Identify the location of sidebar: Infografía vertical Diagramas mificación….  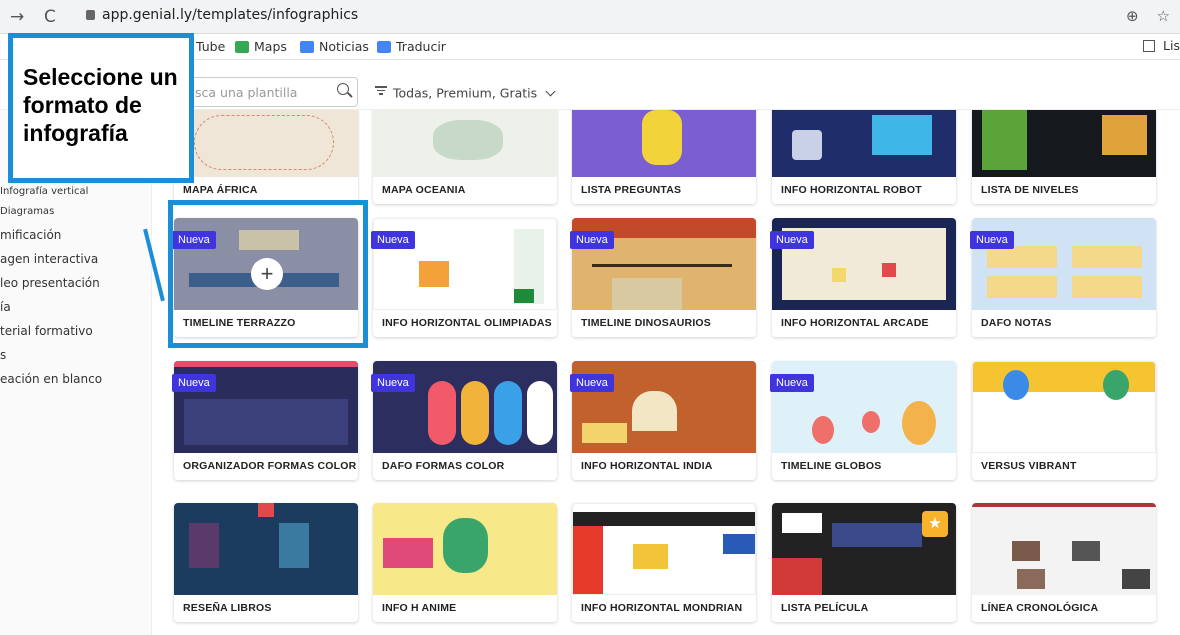
(76, 372).